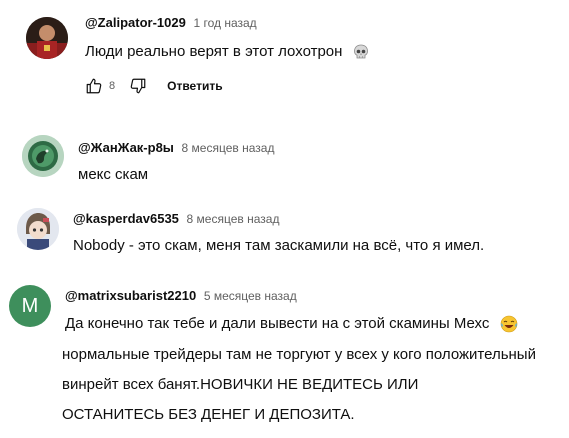 The image size is (569, 438). What do you see at coordinates (126, 218) in the screenshot?
I see `author-name: @kasperdav6535` at bounding box center [126, 218].